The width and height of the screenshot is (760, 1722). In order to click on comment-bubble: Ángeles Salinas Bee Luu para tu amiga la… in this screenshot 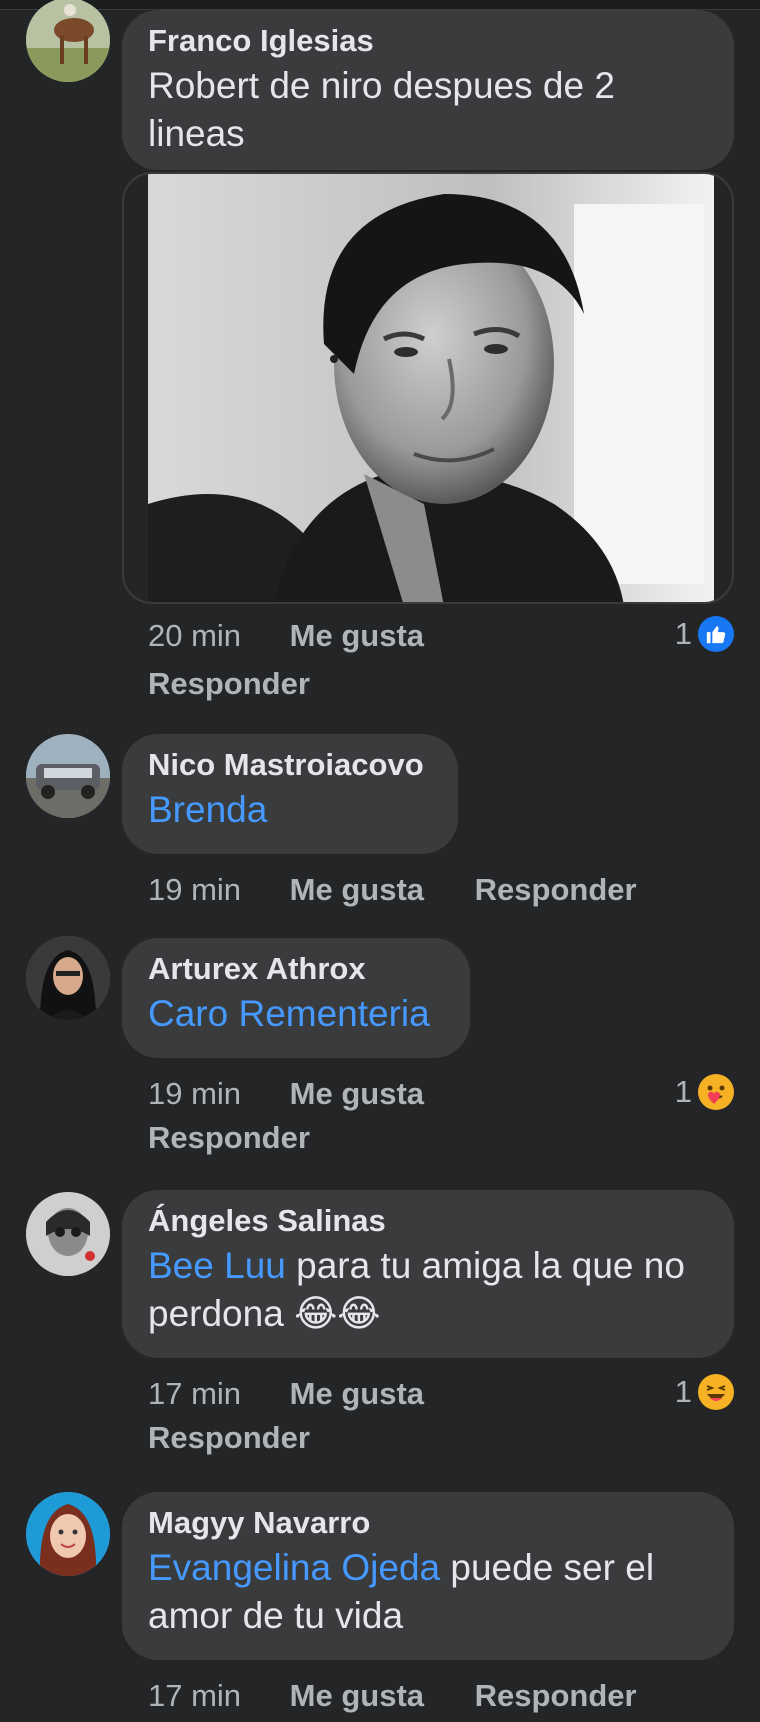, I will do `click(428, 1274)`.